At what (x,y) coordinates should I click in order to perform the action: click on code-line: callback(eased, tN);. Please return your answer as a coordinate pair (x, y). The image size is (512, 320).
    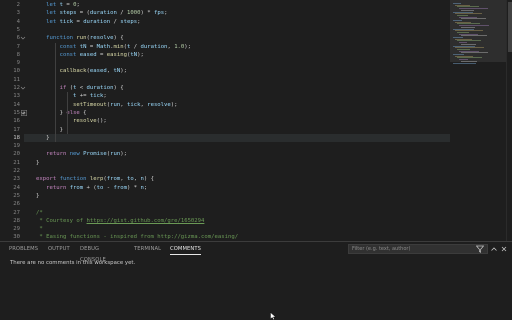
    Looking at the image, I should click on (81, 71).